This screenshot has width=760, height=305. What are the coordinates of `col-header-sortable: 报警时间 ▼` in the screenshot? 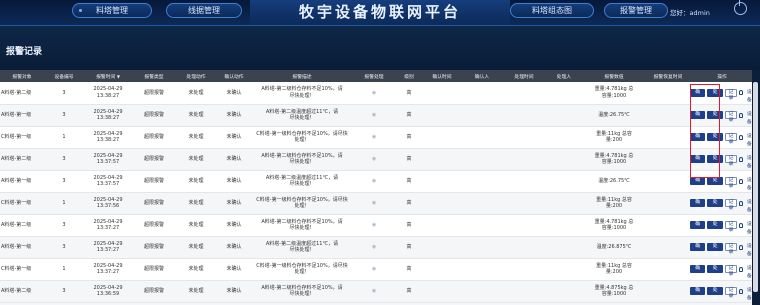 It's located at (108, 76).